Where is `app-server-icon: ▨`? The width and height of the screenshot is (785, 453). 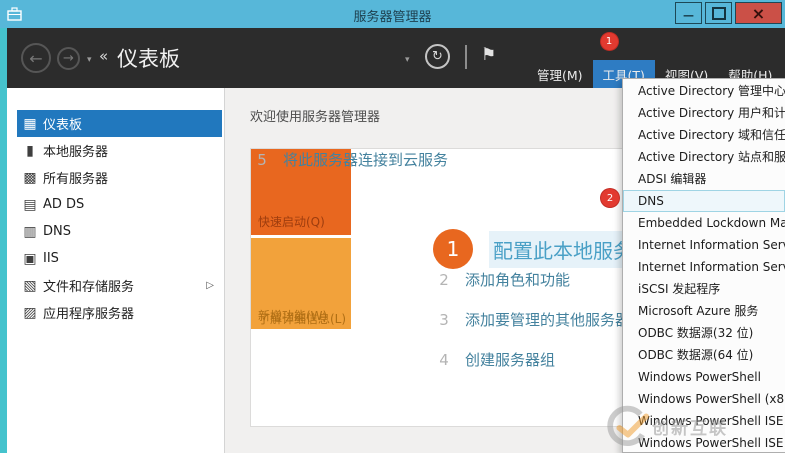 app-server-icon: ▨ is located at coordinates (30, 312).